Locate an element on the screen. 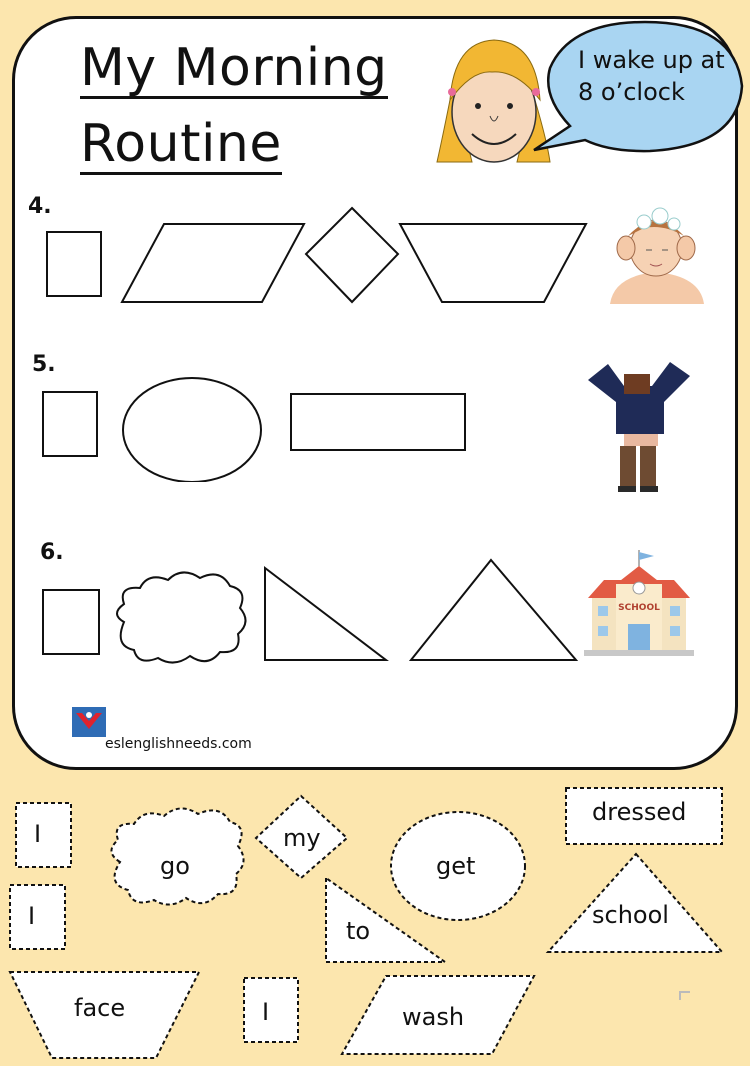 The height and width of the screenshot is (1066, 750). word-face: face is located at coordinates (99, 1008).